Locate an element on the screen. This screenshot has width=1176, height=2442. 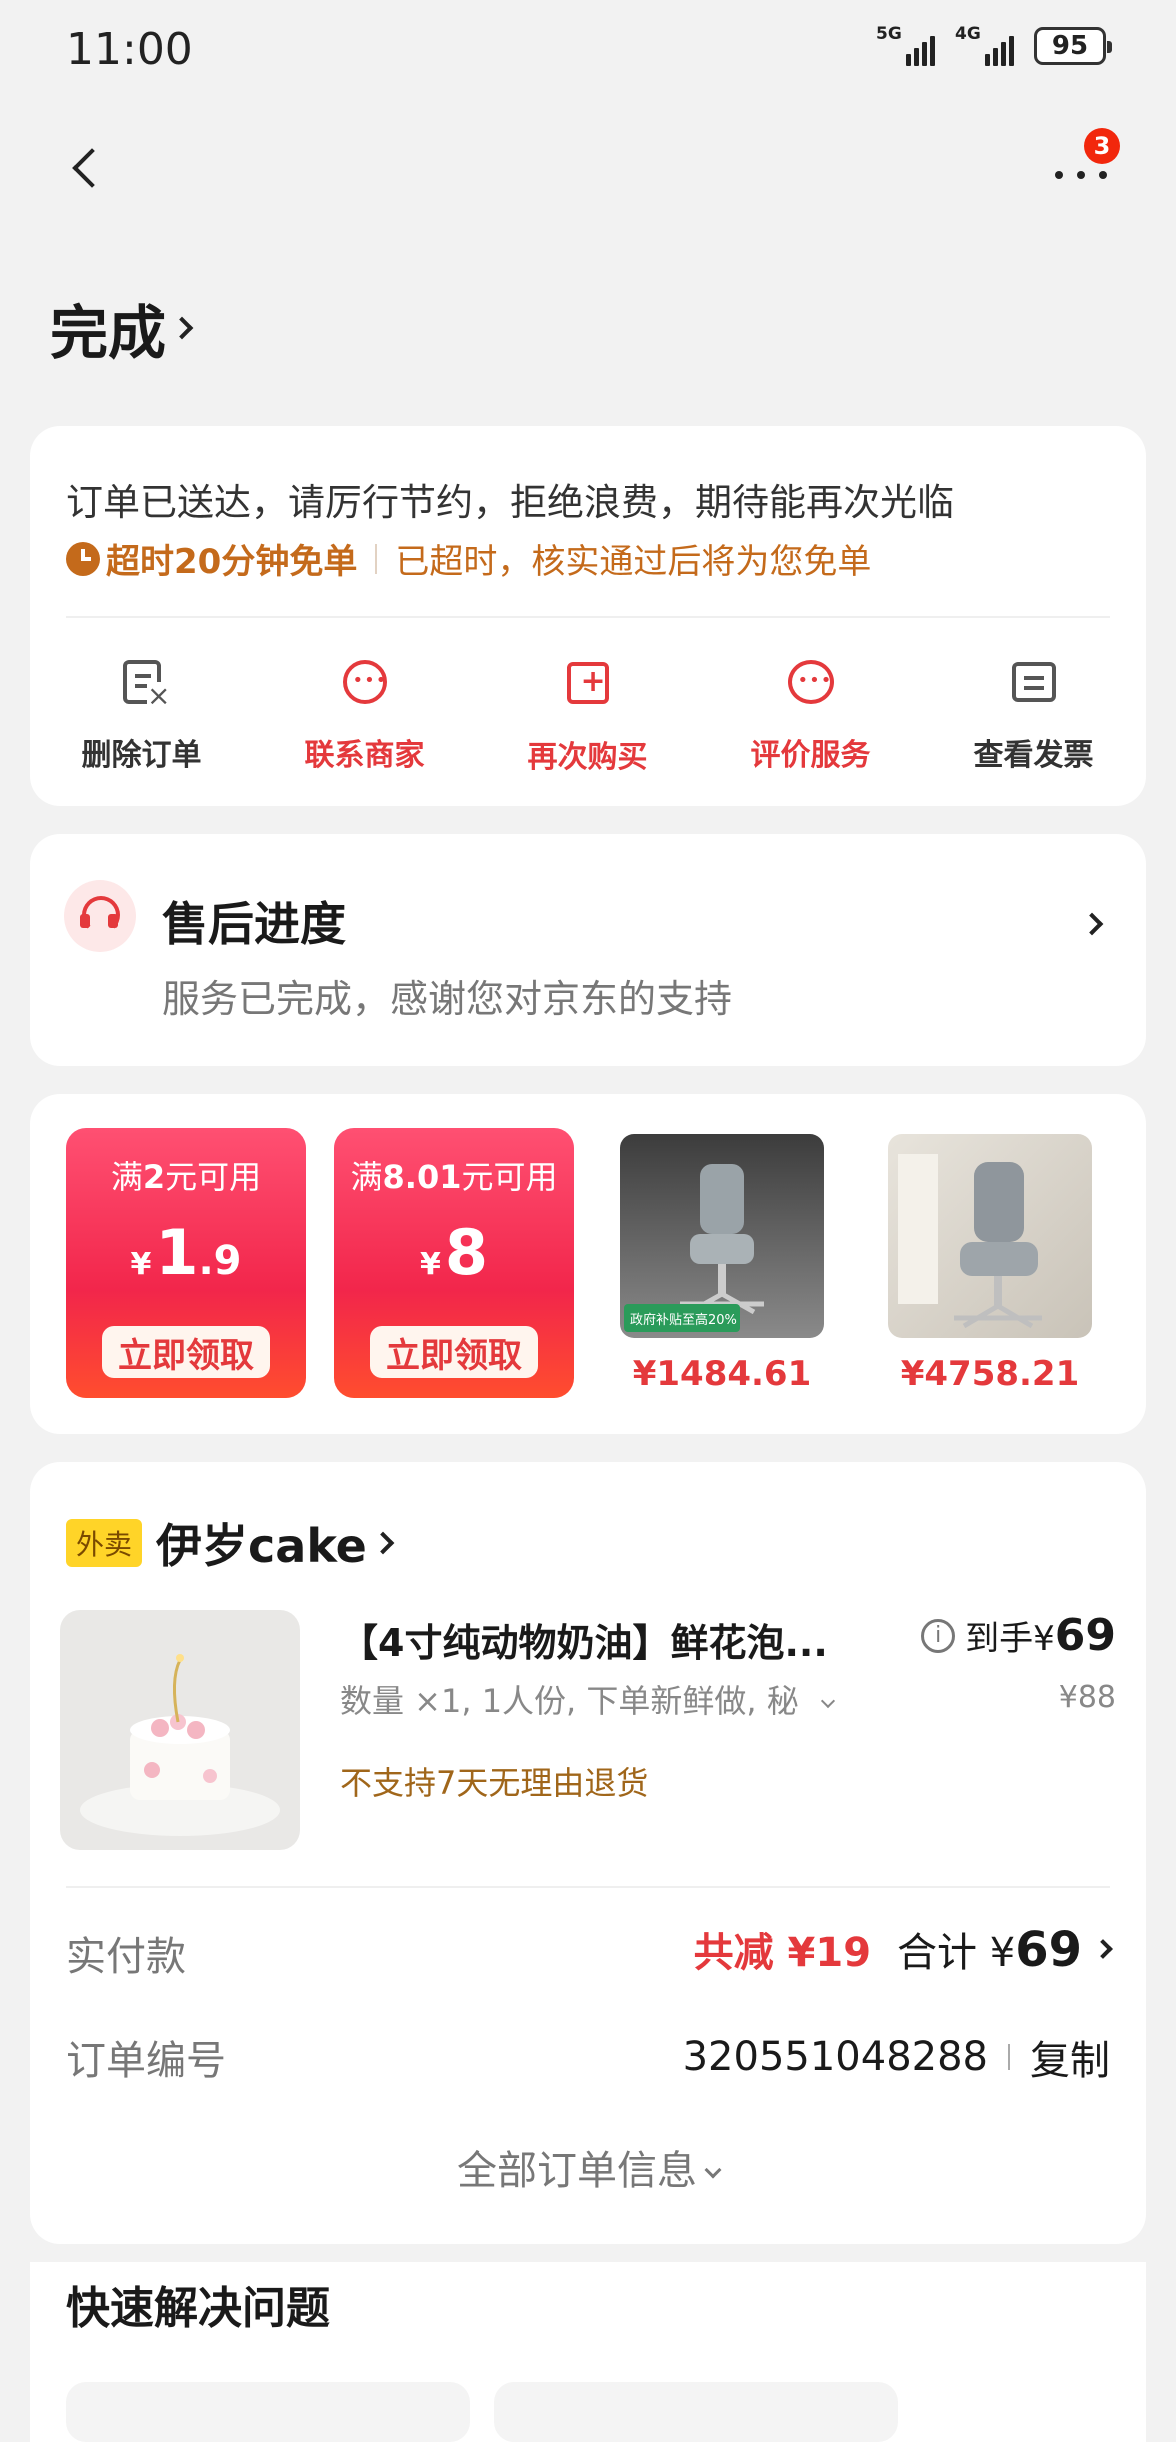
order-actions: 删除订单 联系商家 再次购买 评价服务 查看发票 is located at coordinates (588, 717).